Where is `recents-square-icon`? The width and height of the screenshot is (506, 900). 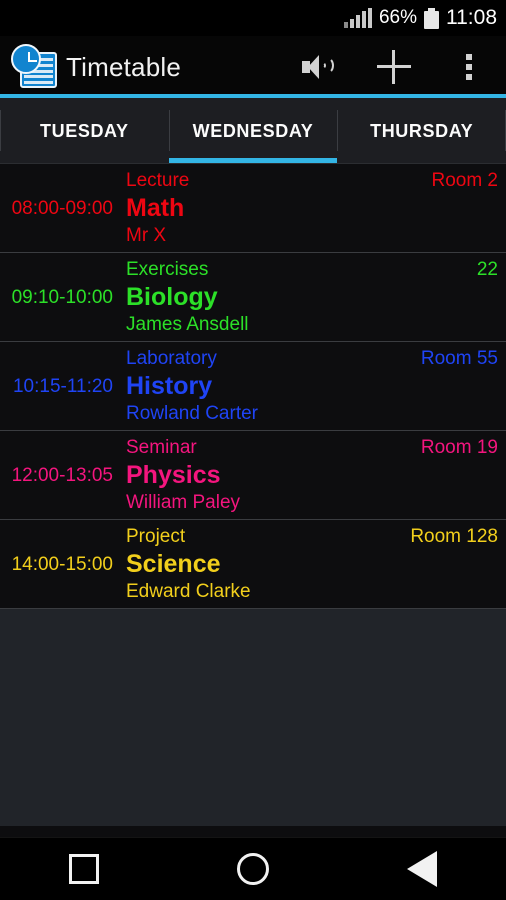 recents-square-icon is located at coordinates (84, 868).